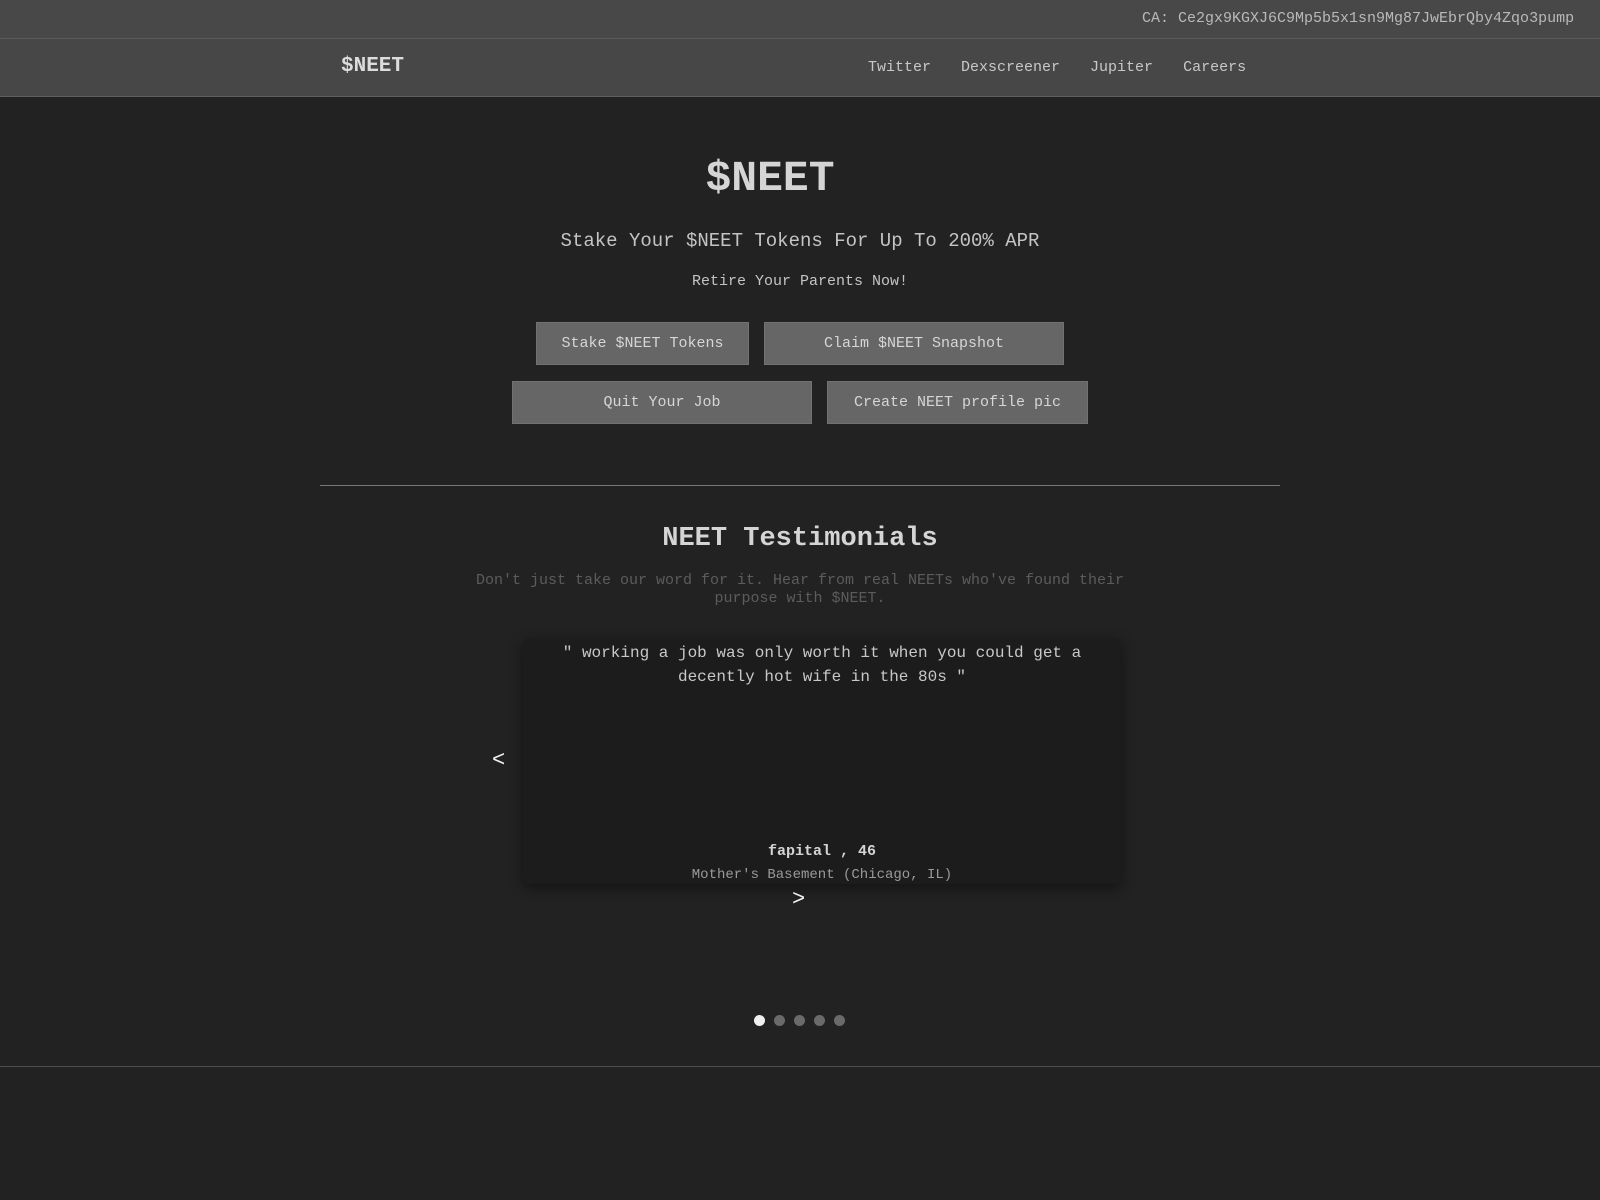 Image resolution: width=1600 pixels, height=1200 pixels. What do you see at coordinates (822, 851) in the screenshot?
I see `testimonial-author: fapital , 46` at bounding box center [822, 851].